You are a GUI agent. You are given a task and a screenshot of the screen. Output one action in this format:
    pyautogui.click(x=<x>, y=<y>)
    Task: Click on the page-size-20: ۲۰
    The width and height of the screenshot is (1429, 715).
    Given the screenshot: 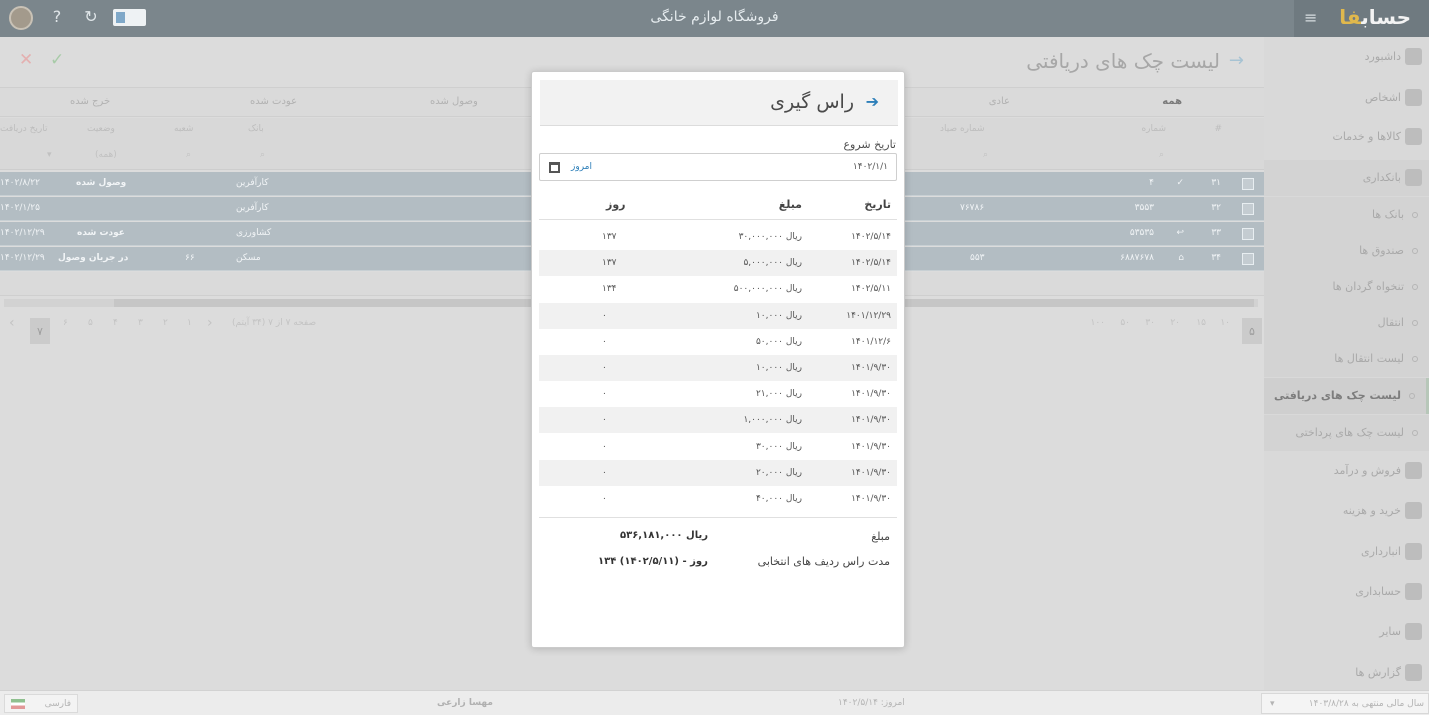 What is the action you would take?
    pyautogui.click(x=1175, y=323)
    